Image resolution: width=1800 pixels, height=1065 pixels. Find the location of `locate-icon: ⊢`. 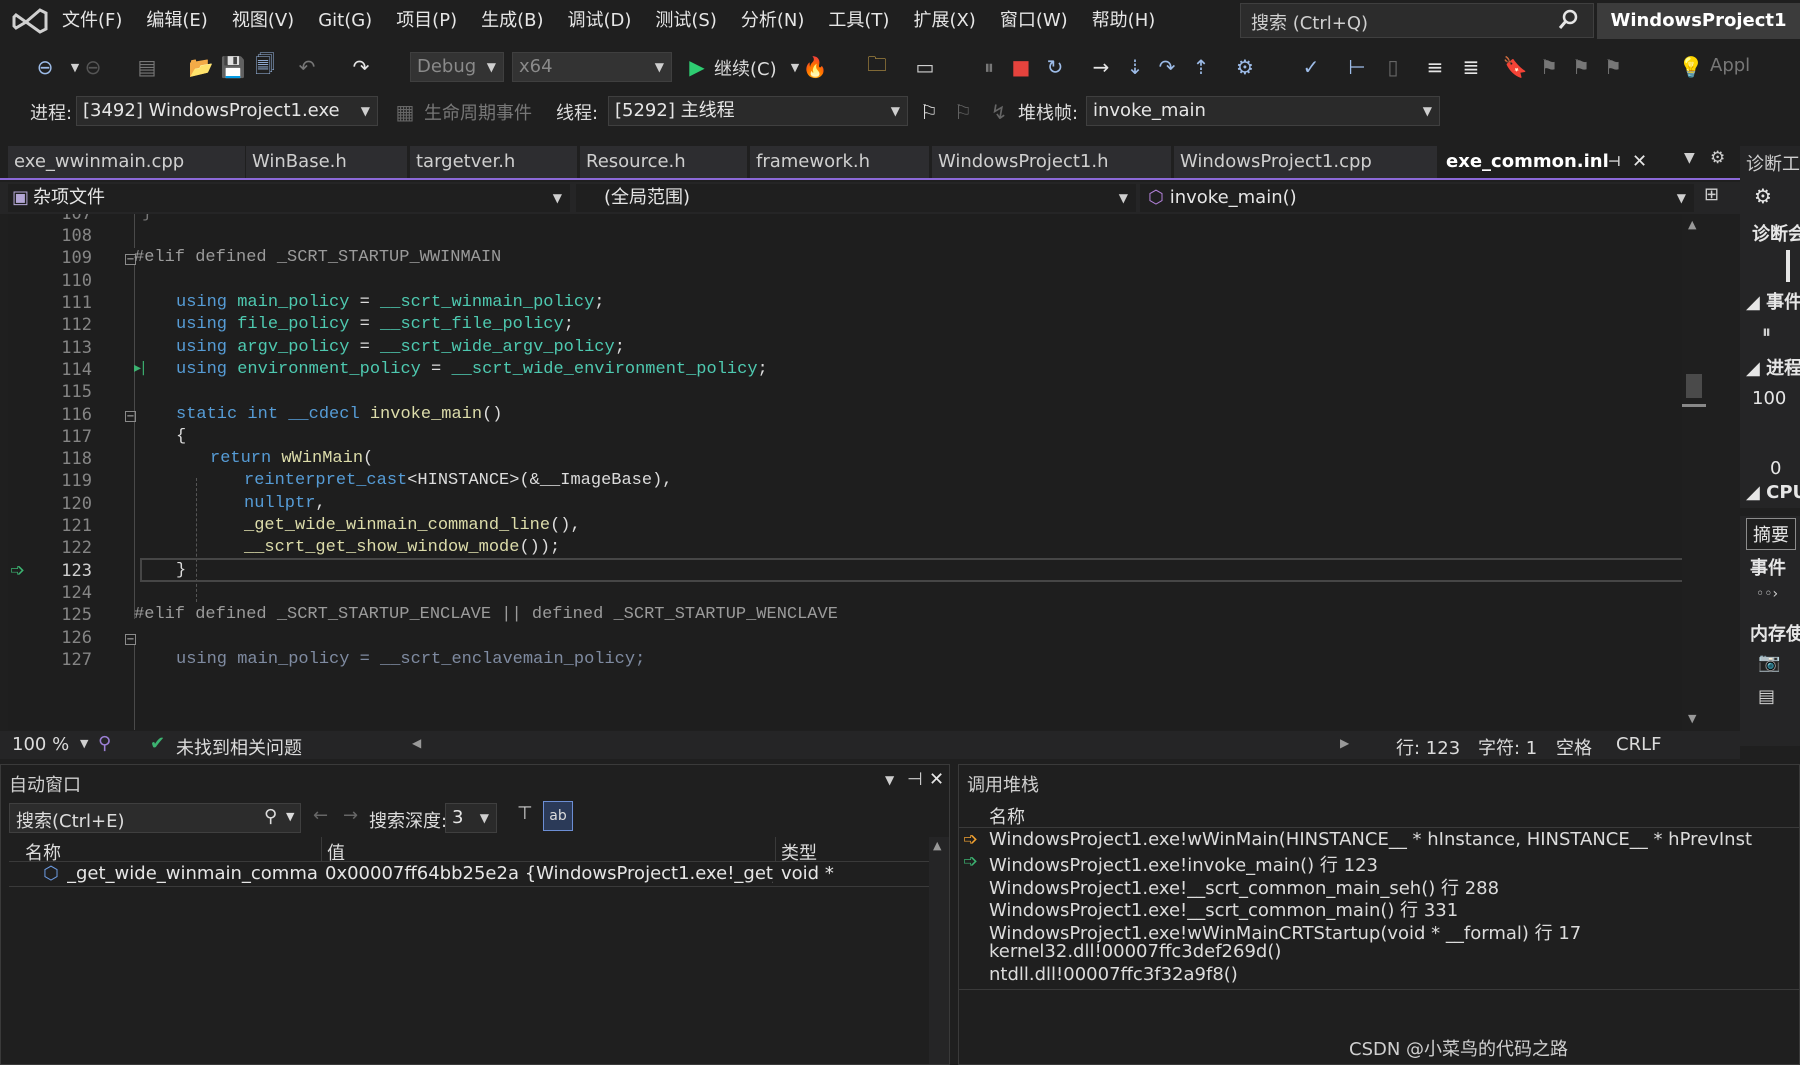

locate-icon: ⊢ is located at coordinates (1357, 67).